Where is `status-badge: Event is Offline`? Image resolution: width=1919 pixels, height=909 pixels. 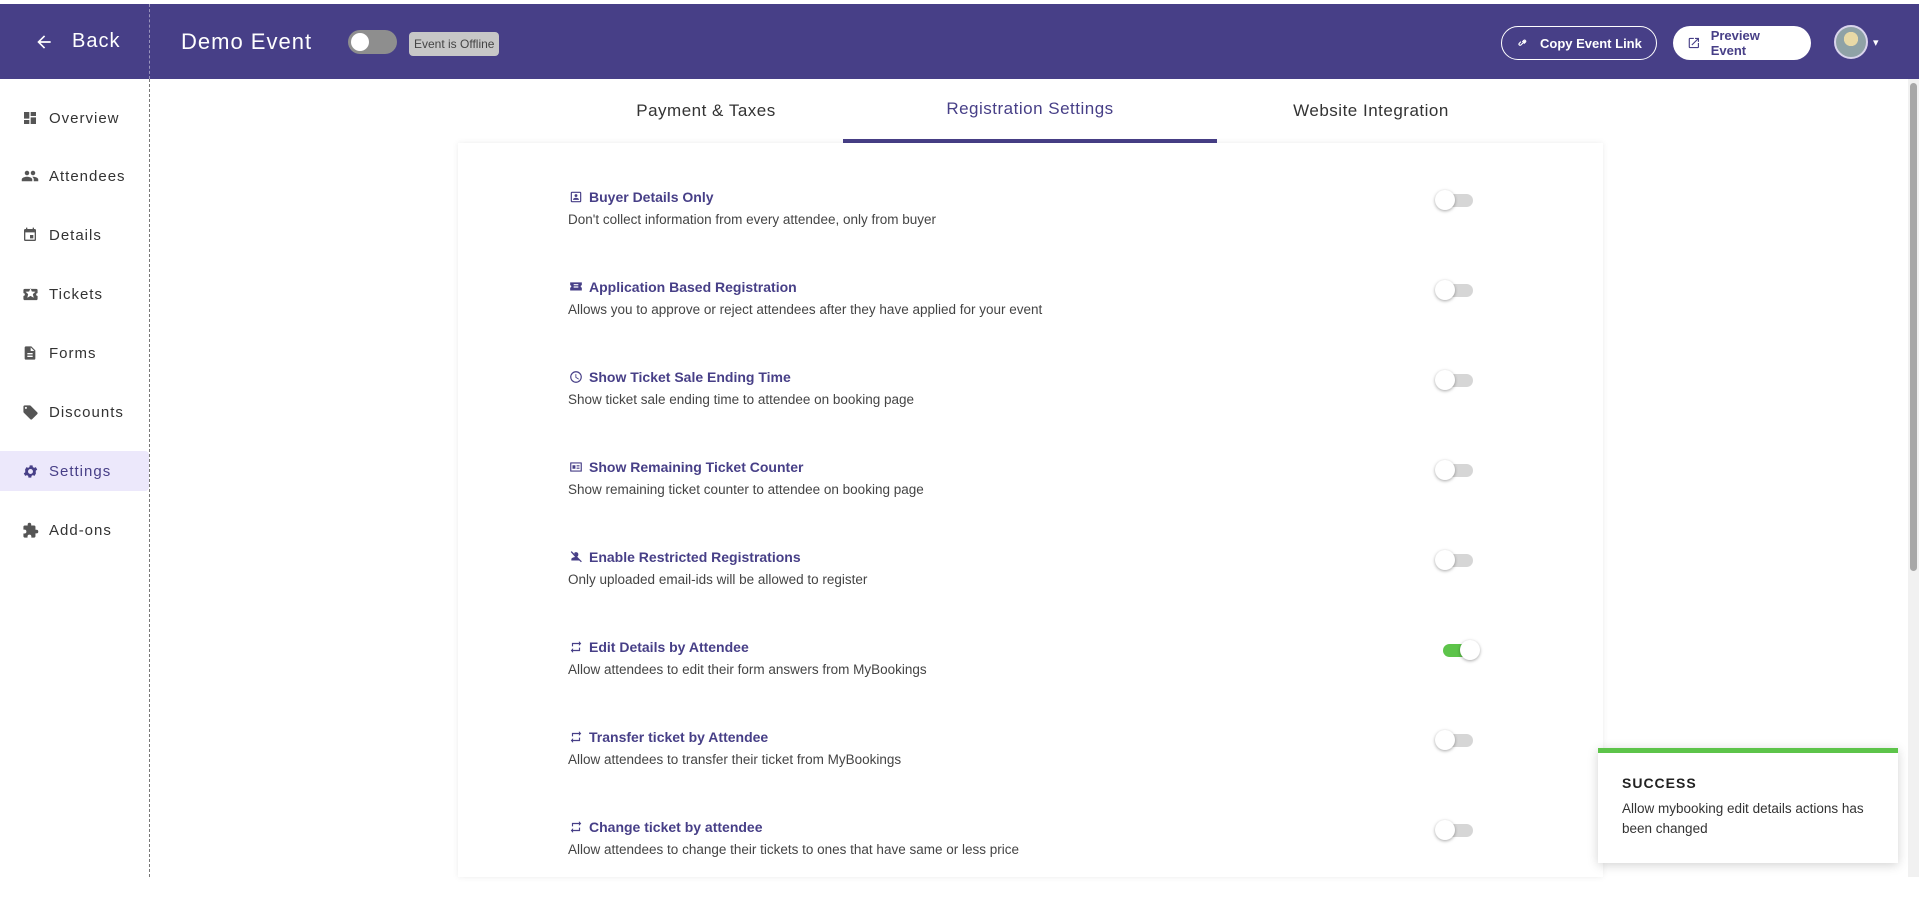
status-badge: Event is Offline is located at coordinates (454, 44).